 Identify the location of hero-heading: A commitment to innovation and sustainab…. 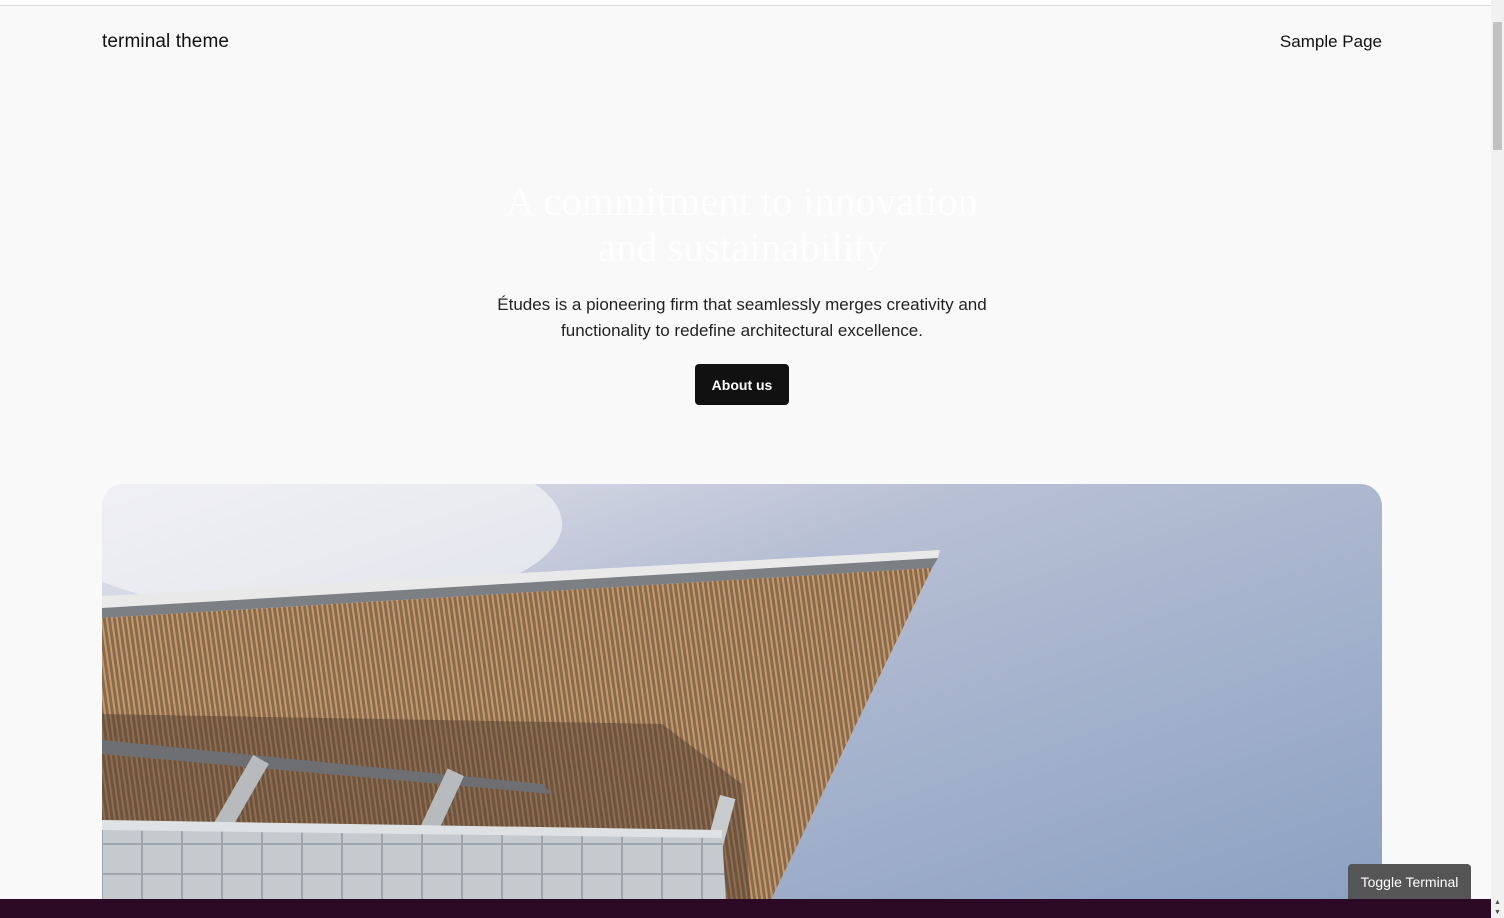
(742, 224).